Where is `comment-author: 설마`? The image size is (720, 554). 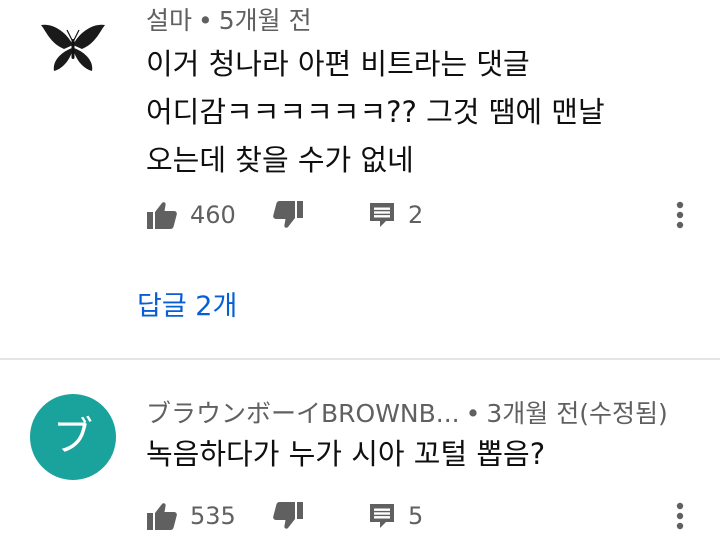 comment-author: 설마 is located at coordinates (169, 19).